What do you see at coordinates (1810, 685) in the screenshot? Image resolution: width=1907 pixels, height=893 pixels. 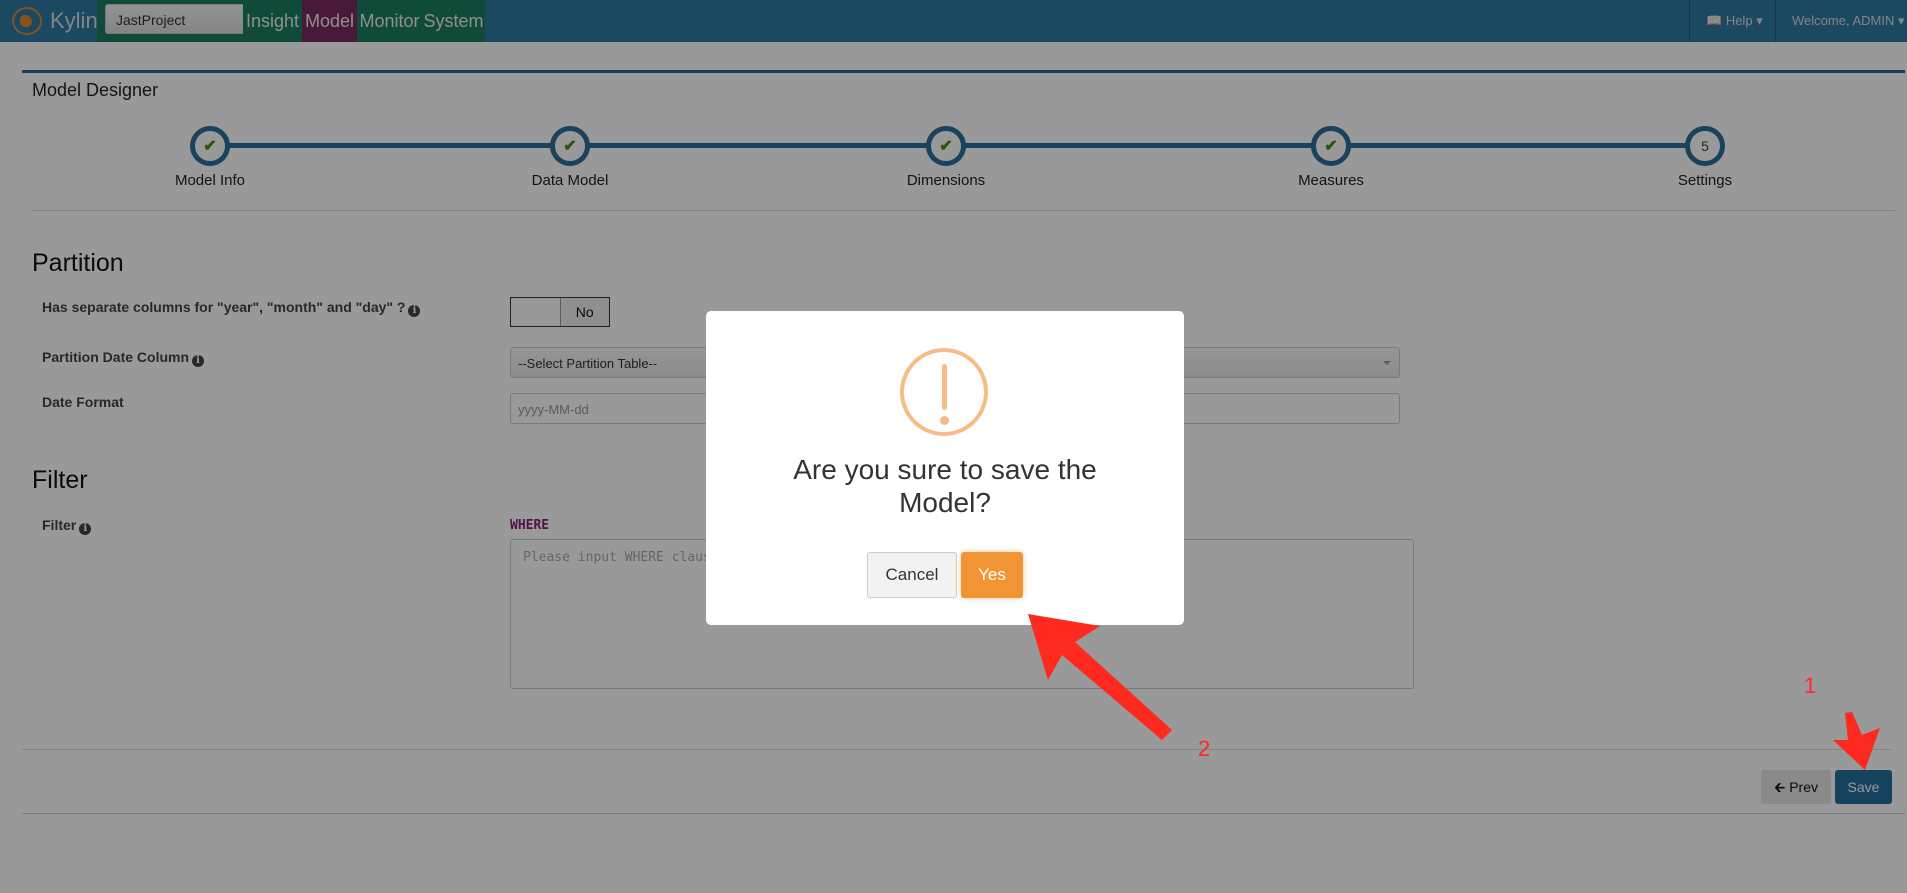 I see `annotation-label-1: 1` at bounding box center [1810, 685].